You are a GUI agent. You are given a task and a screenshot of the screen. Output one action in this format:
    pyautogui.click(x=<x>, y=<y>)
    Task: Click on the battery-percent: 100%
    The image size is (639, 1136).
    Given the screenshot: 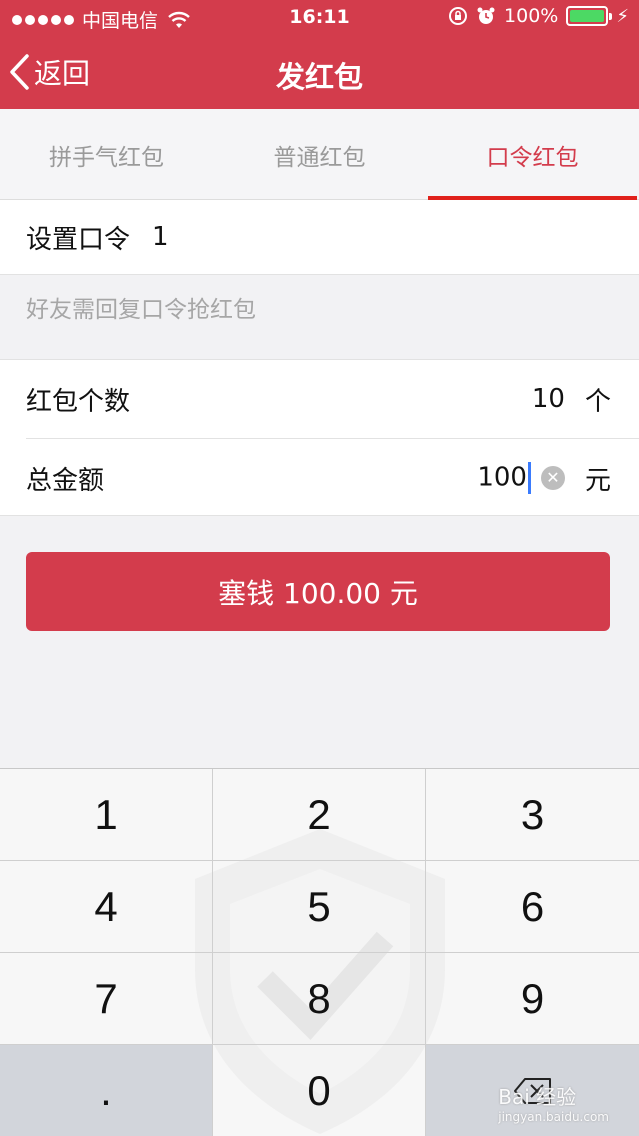 What is the action you would take?
    pyautogui.click(x=531, y=16)
    